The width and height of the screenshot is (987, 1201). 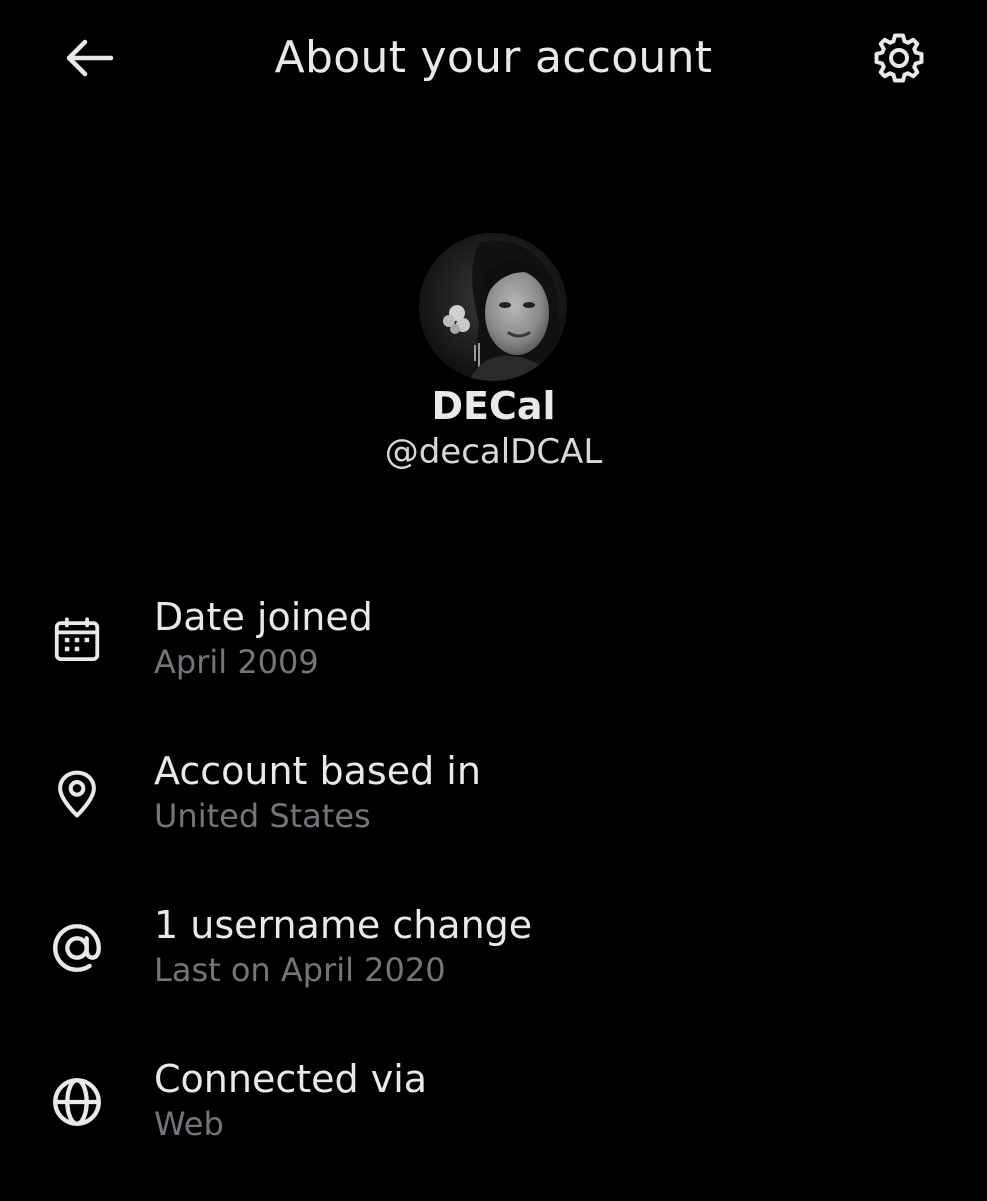 I want to click on calendar-icon, so click(x=77, y=640).